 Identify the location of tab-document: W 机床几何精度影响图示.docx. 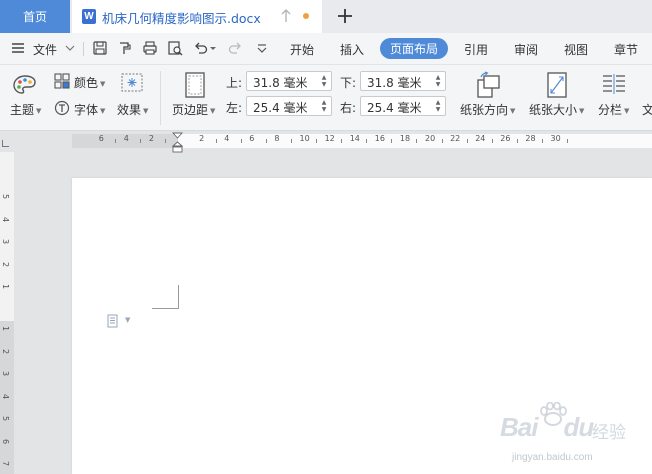
(197, 16).